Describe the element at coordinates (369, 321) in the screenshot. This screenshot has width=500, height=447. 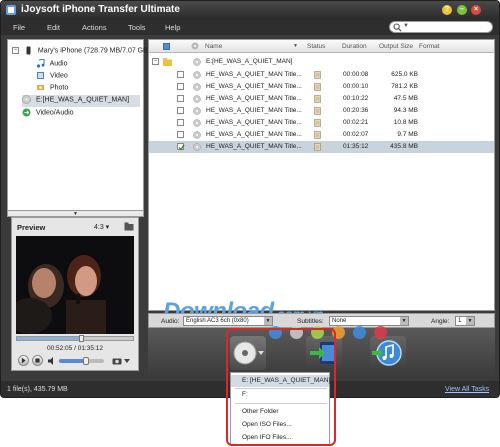
I see `subtitles-select: None ▼` at that location.